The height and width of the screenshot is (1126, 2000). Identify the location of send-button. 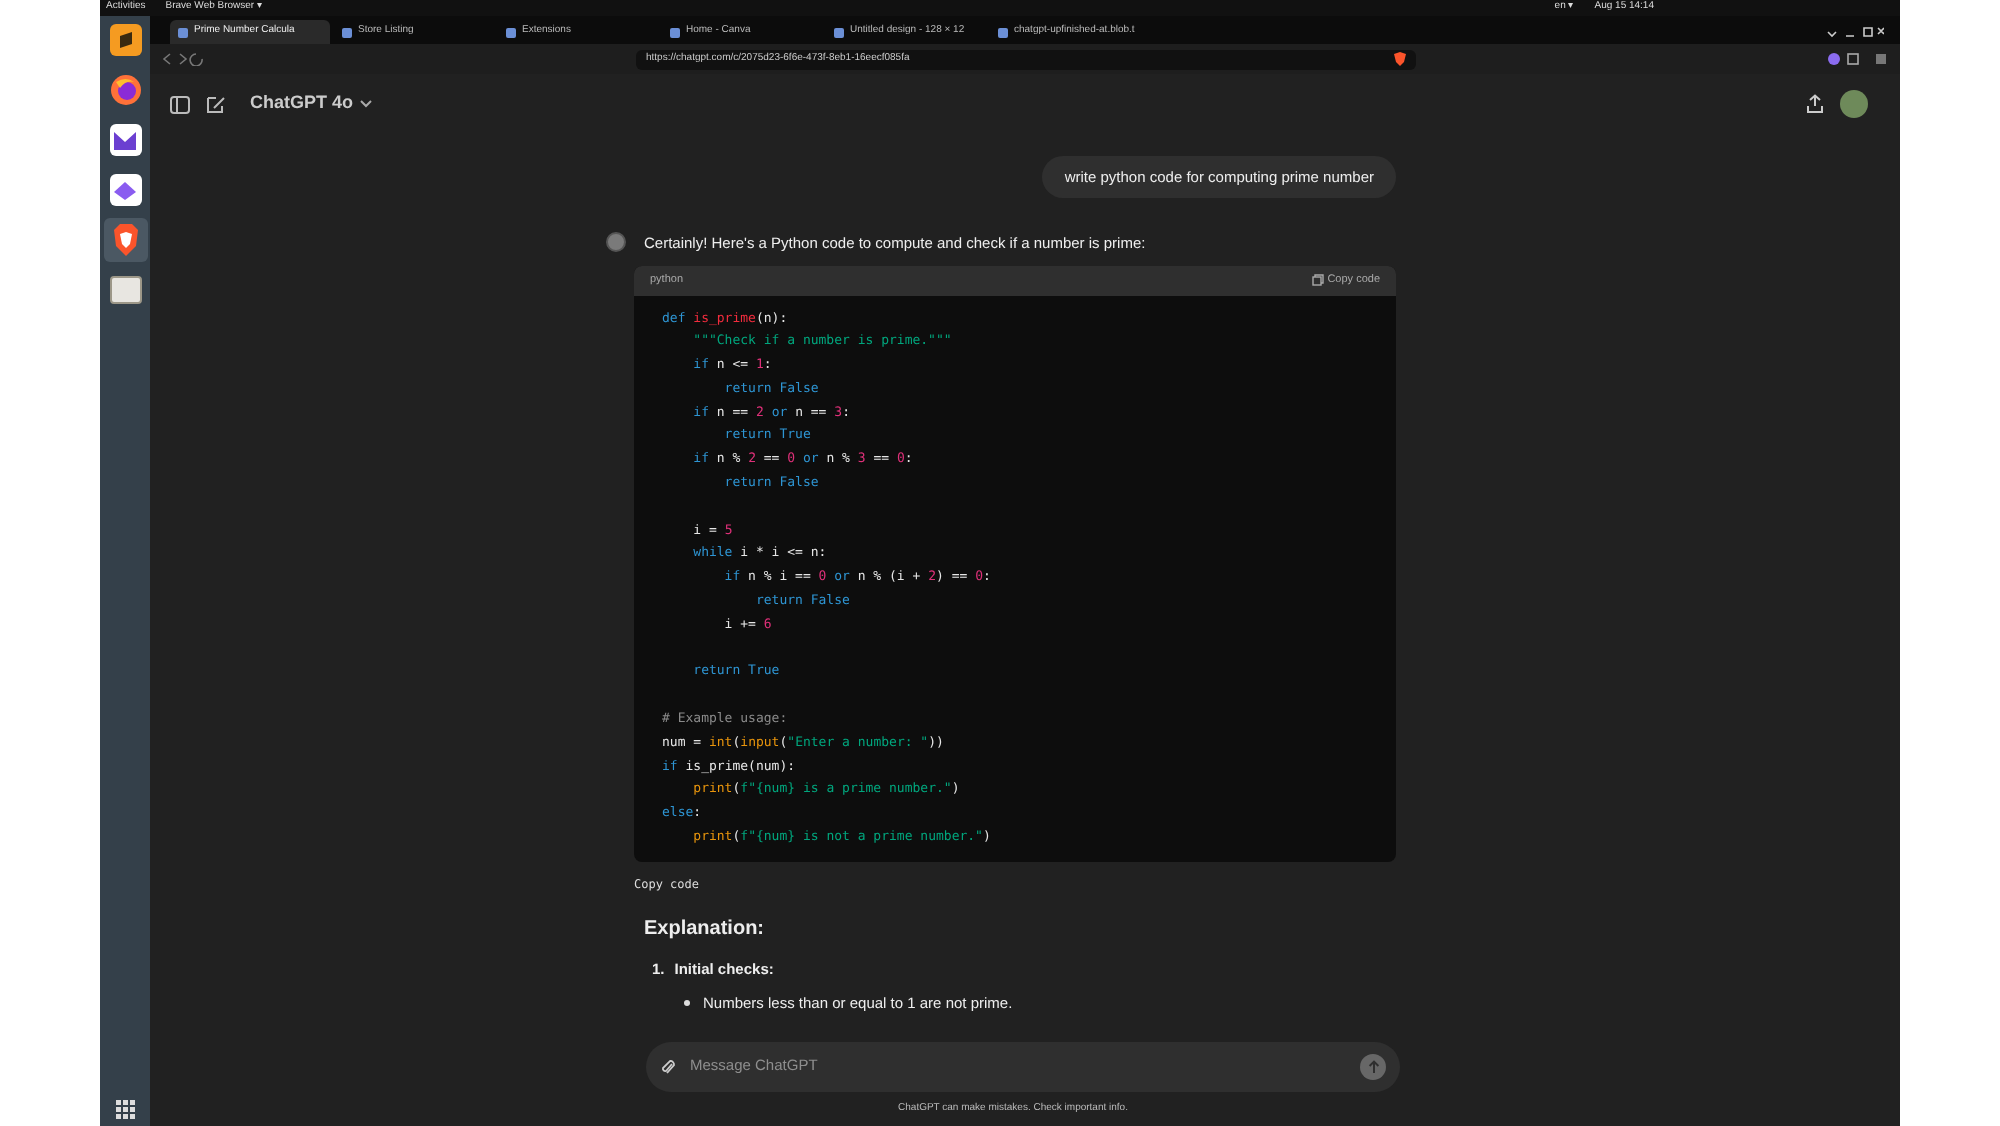
(1373, 1066).